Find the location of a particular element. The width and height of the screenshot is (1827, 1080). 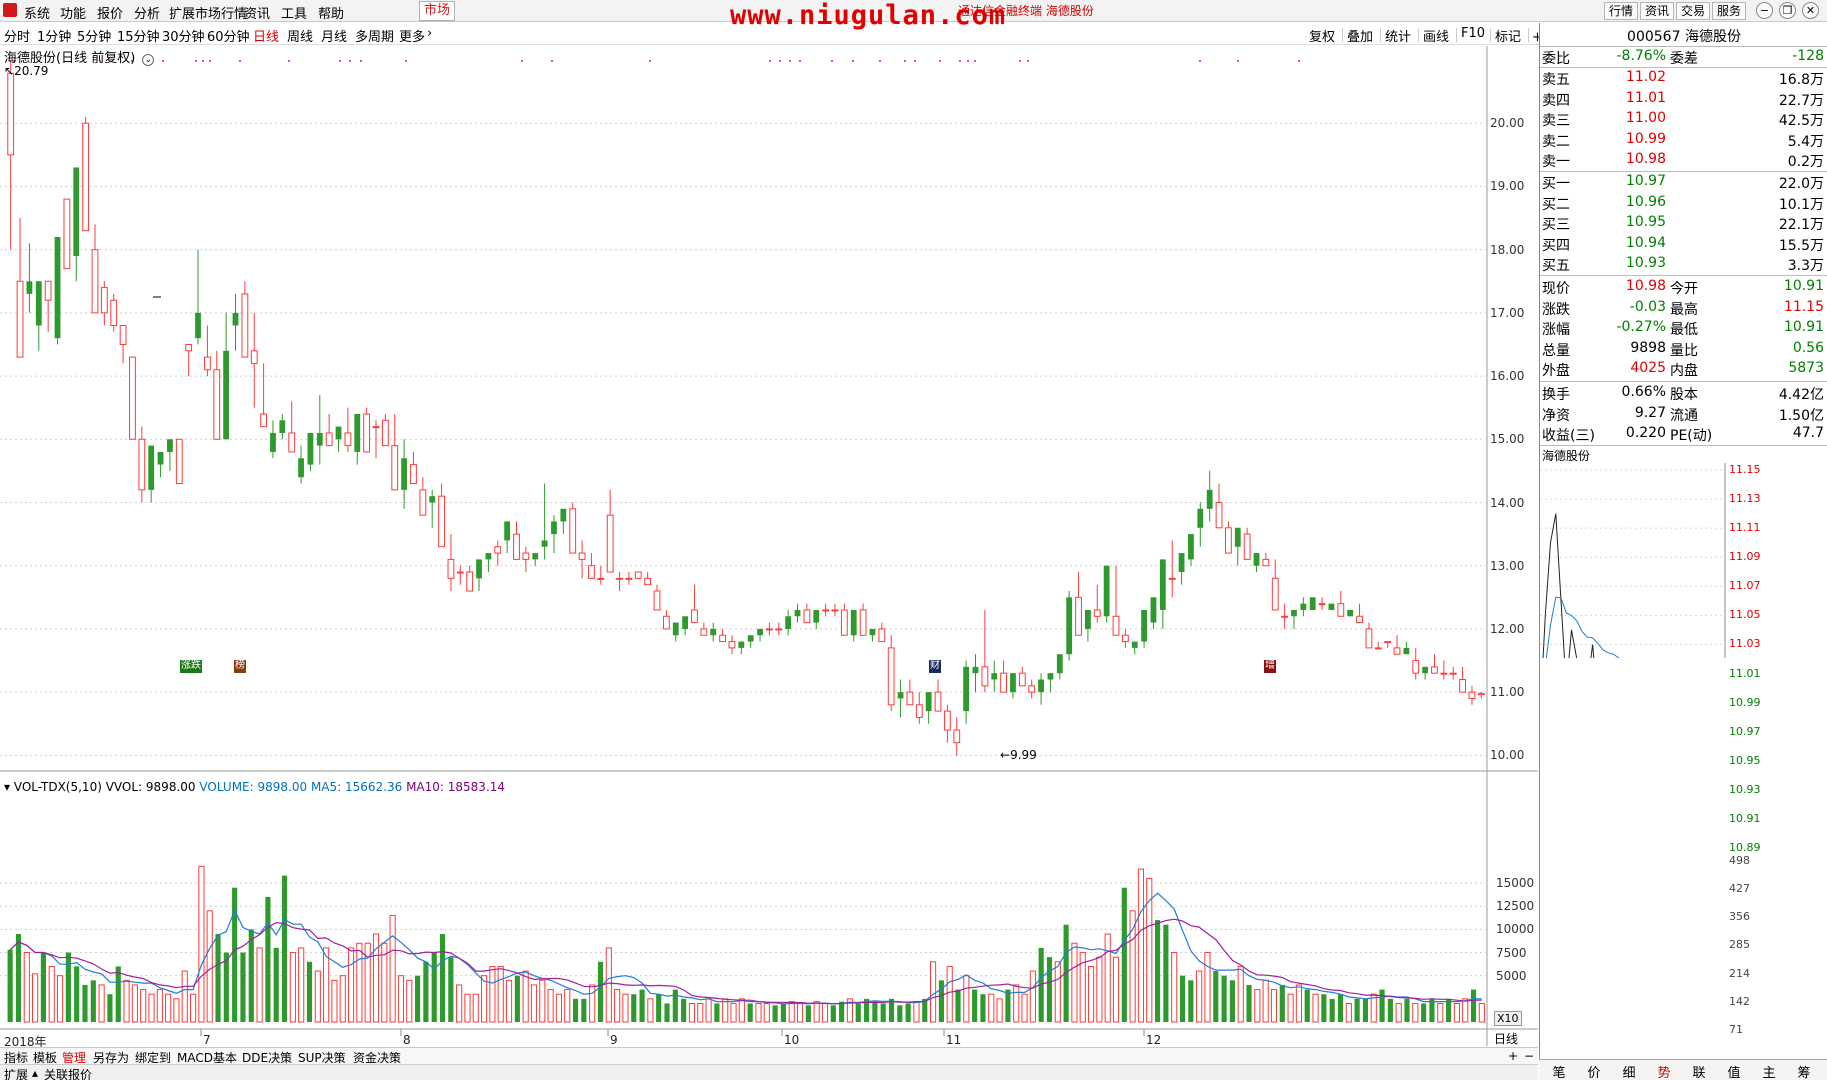

chevron-right-icon: › is located at coordinates (429, 33).